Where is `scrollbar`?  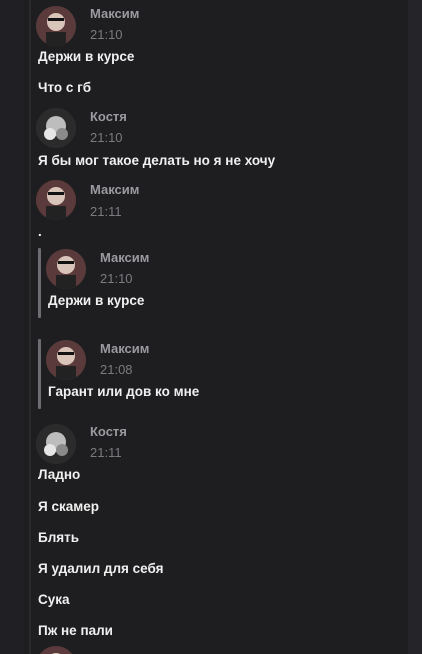
scrollbar is located at coordinates (415, 327).